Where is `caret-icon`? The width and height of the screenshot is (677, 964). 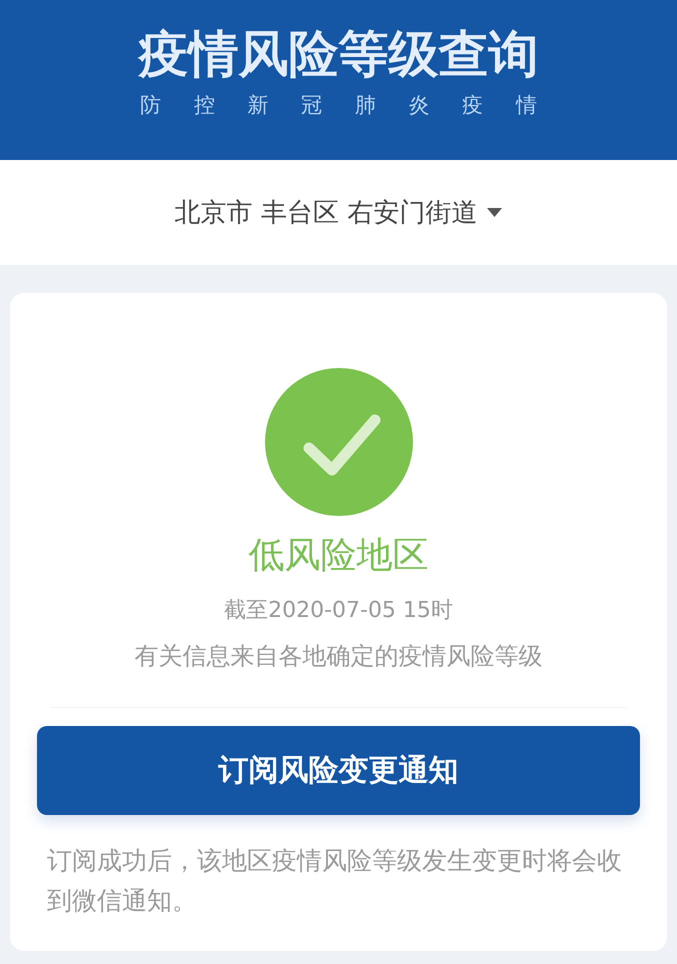 caret-icon is located at coordinates (494, 212).